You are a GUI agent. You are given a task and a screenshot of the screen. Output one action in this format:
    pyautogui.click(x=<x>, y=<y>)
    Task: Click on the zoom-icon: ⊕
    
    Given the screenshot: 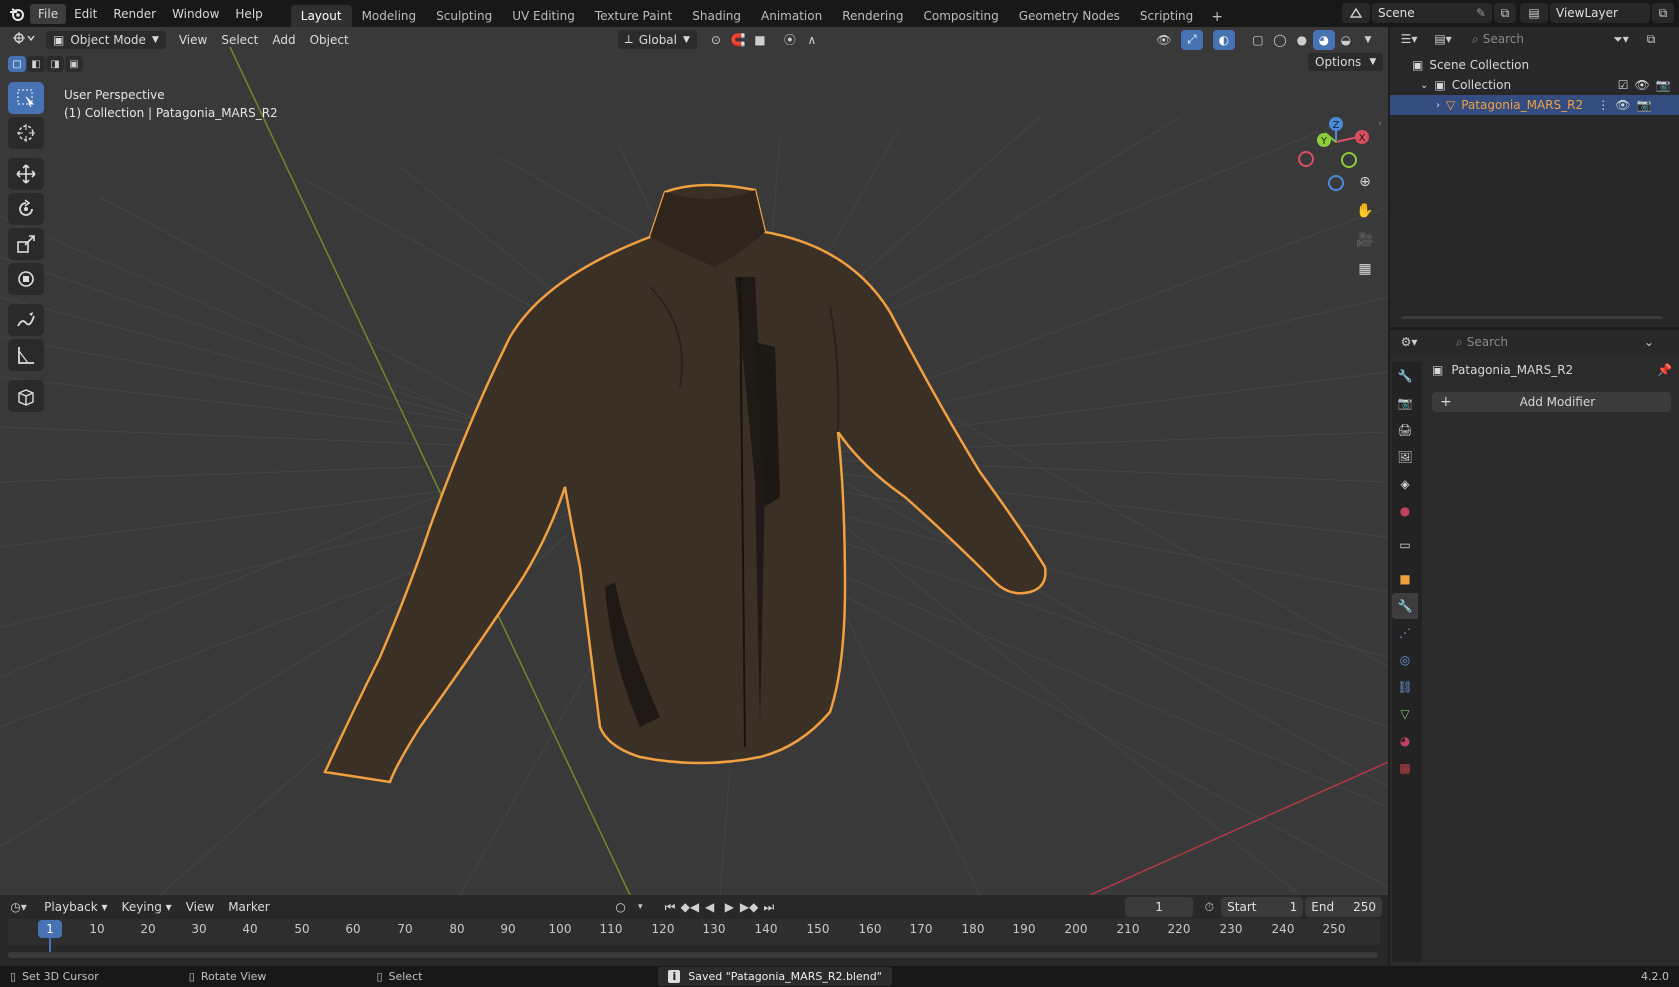 What is the action you would take?
    pyautogui.click(x=1365, y=182)
    